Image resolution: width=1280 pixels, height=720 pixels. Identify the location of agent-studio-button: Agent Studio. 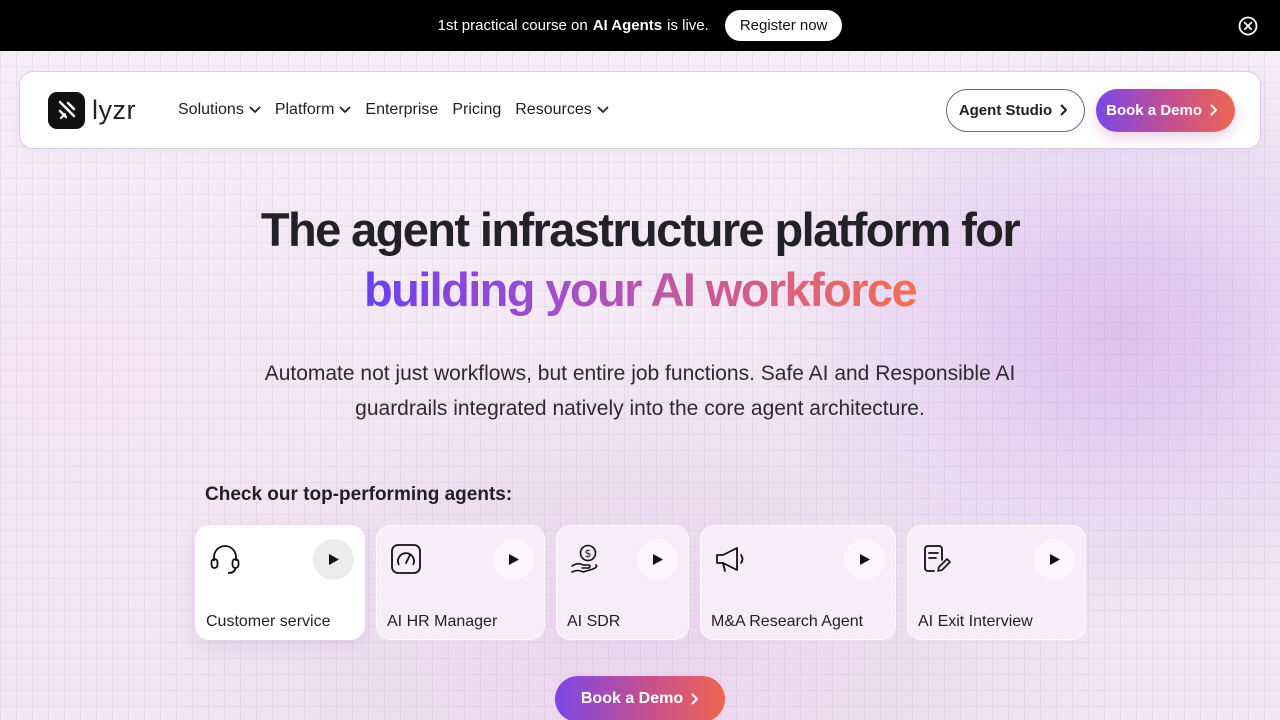
(1015, 110).